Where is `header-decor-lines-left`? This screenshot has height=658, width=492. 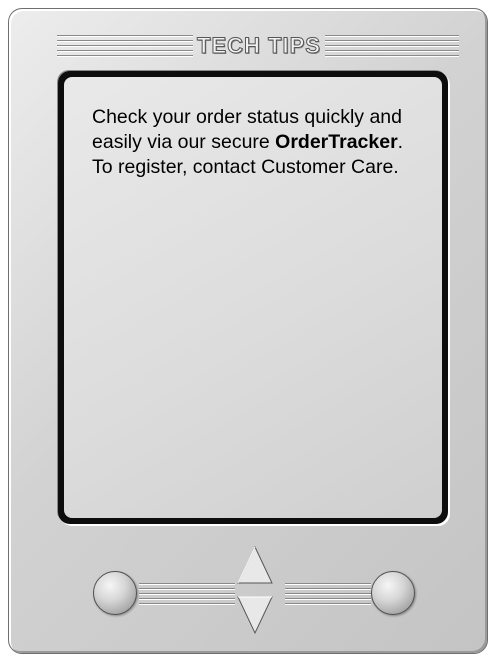 header-decor-lines-left is located at coordinates (125, 46).